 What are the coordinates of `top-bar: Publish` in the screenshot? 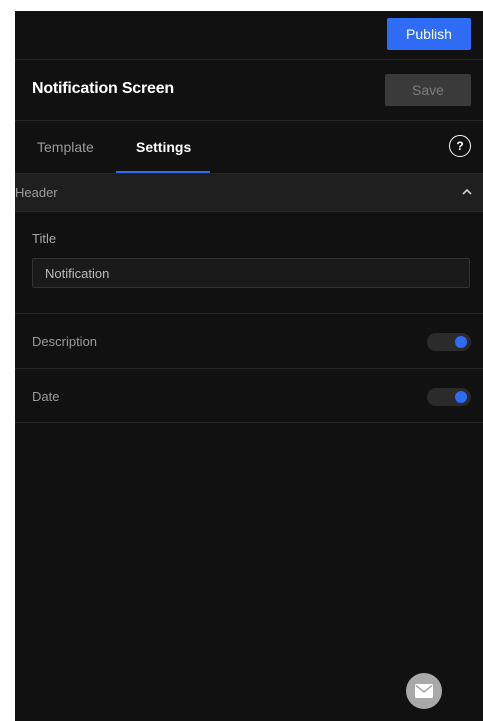 It's located at (249, 35).